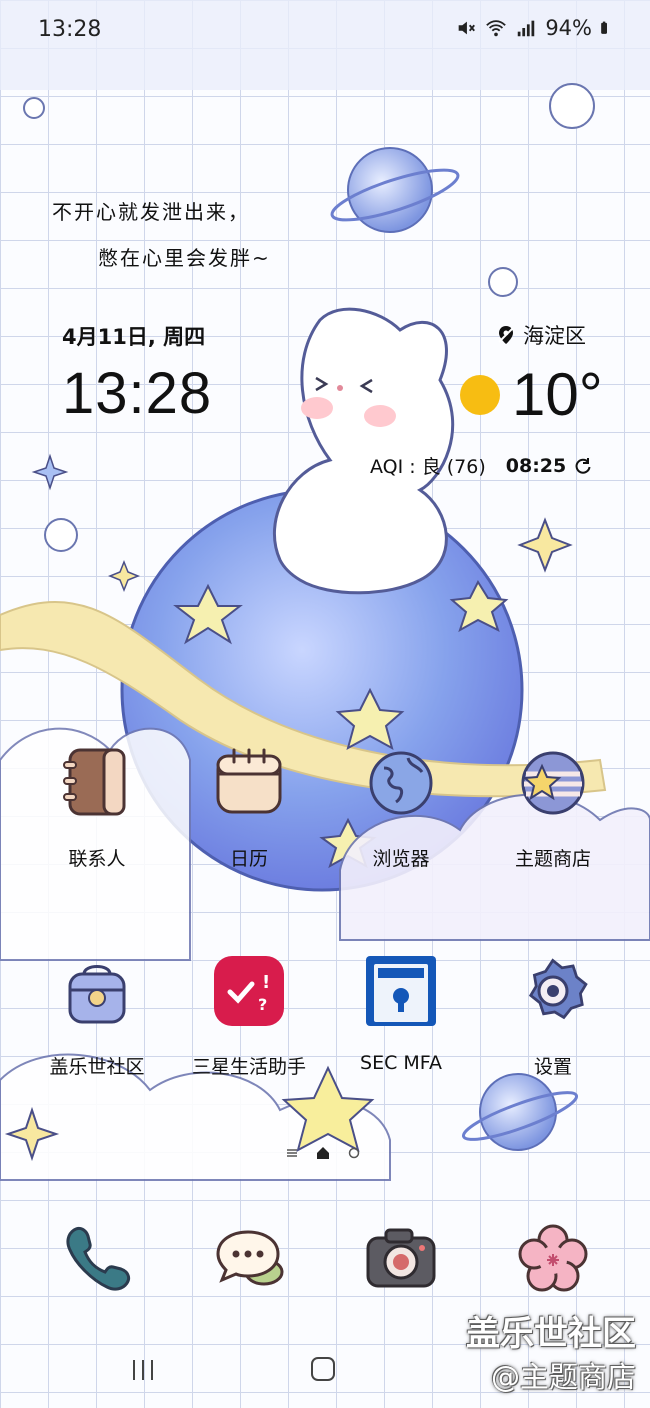 This screenshot has height=1408, width=650. I want to click on home-page-icon, so click(323, 1153).